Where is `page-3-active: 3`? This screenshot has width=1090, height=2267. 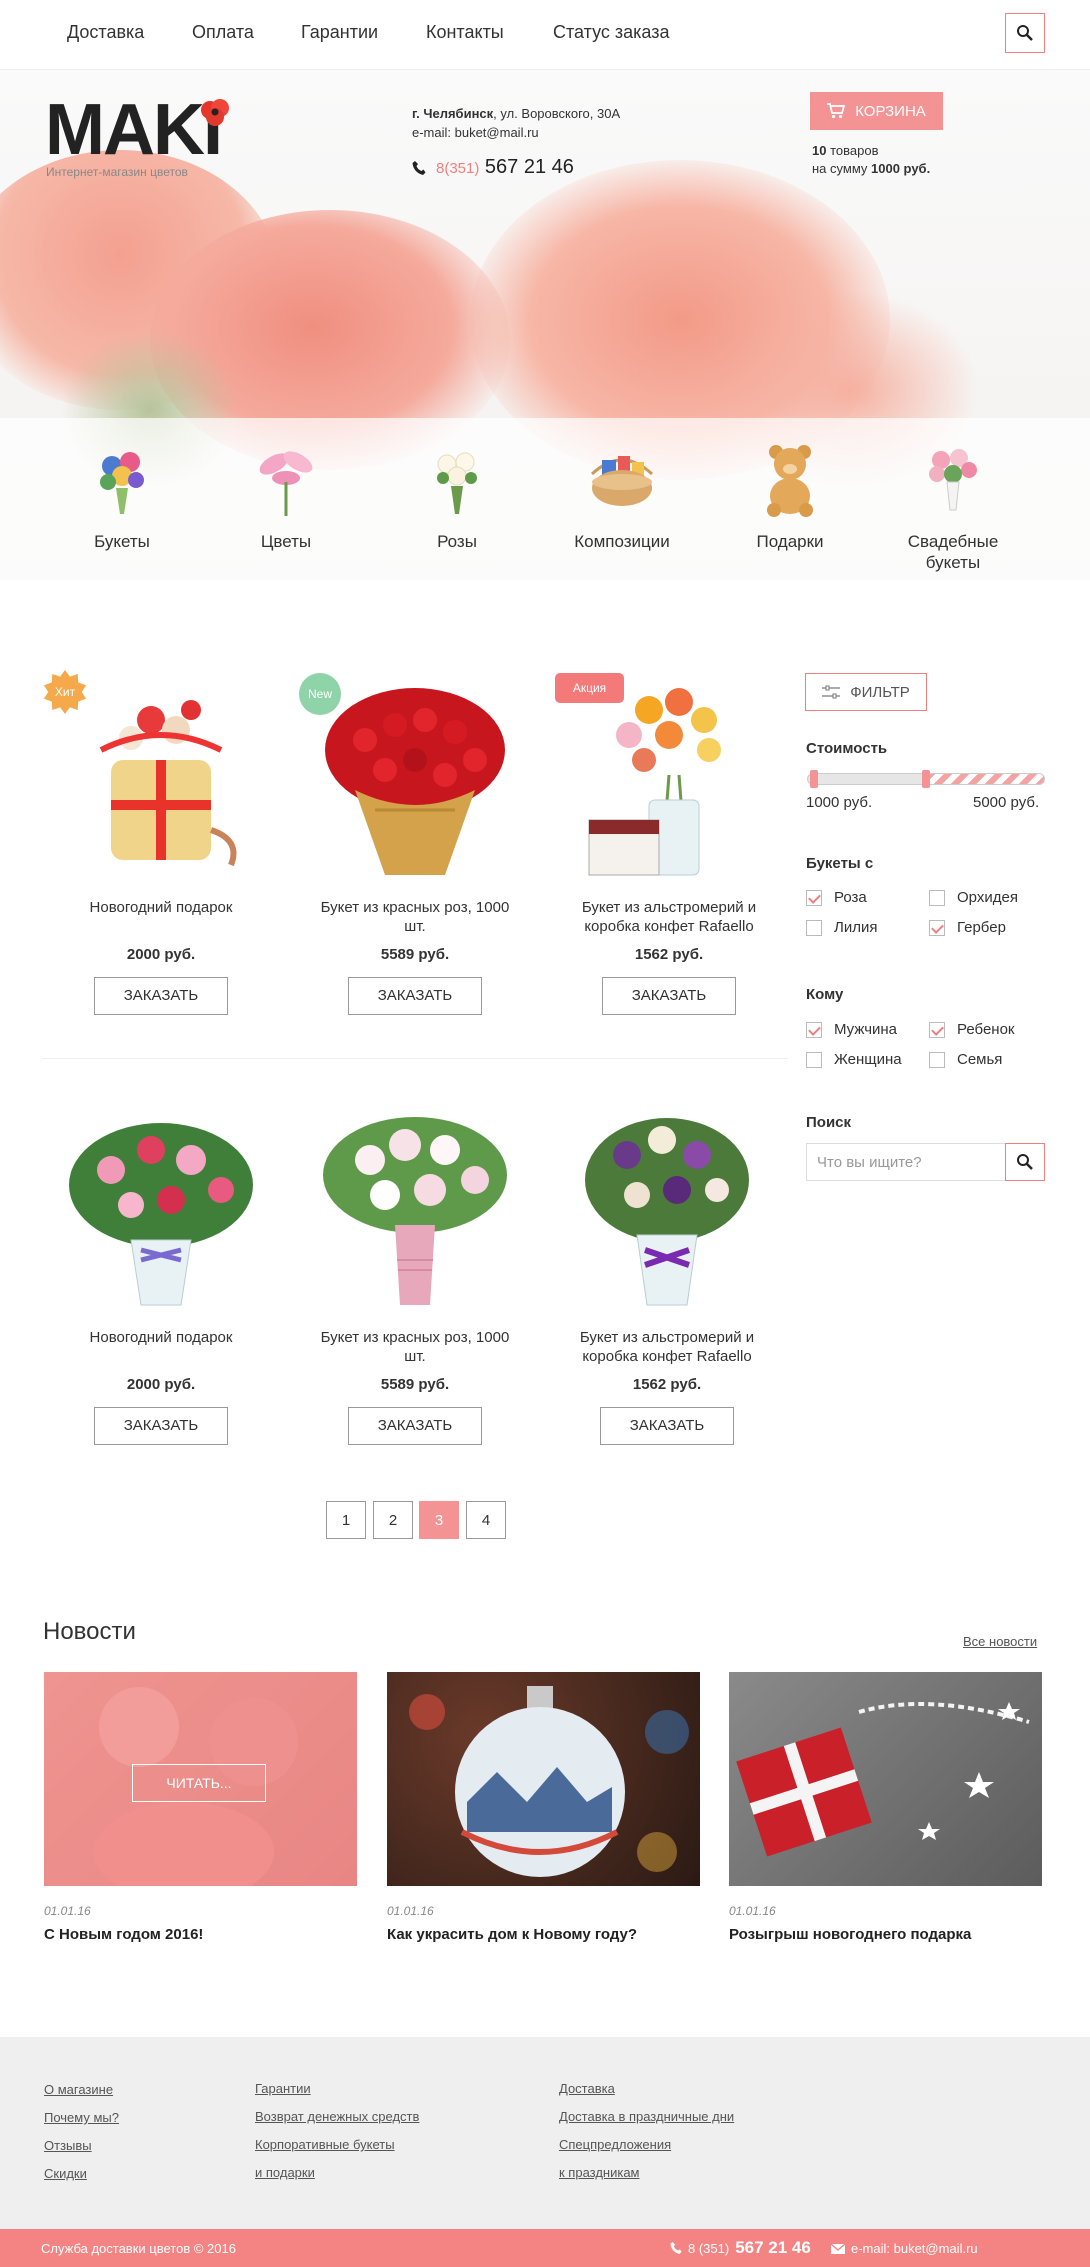 page-3-active: 3 is located at coordinates (439, 1520).